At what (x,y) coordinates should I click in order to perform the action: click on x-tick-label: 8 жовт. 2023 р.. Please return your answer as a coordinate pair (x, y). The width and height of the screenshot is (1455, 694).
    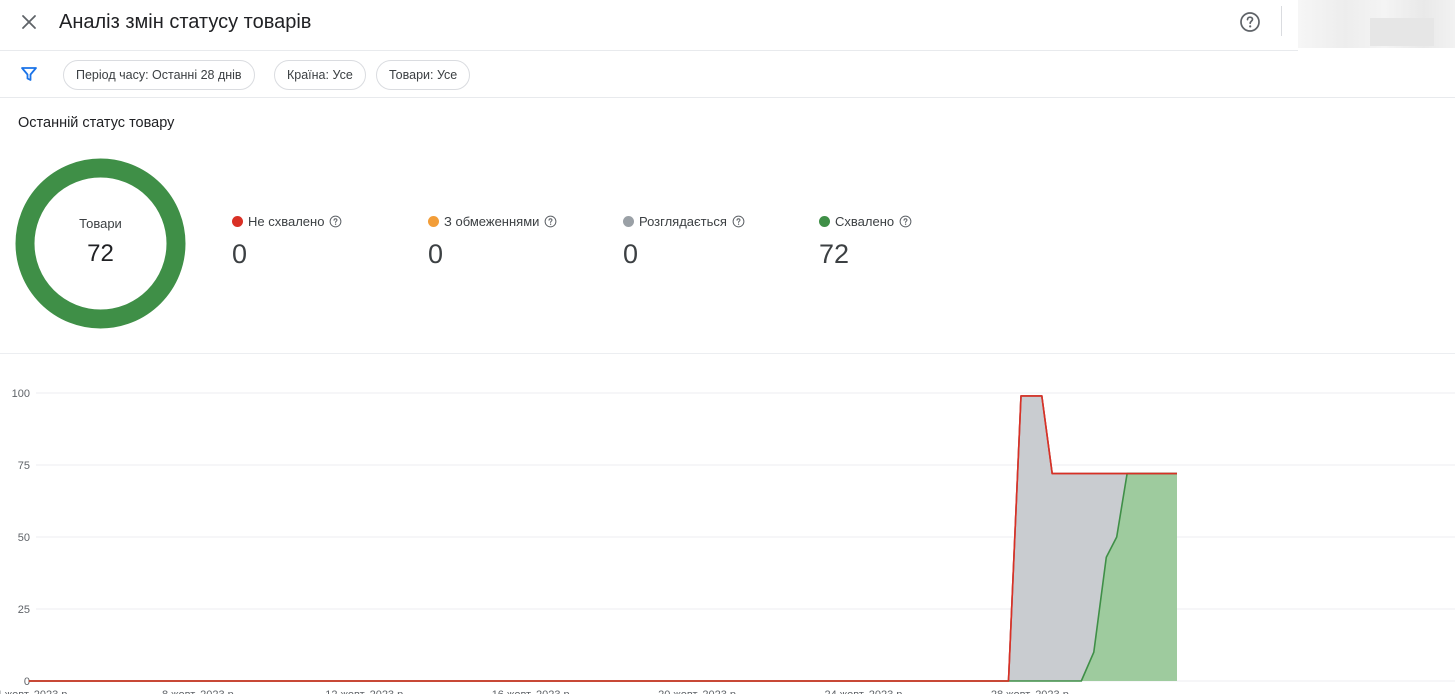
    Looking at the image, I should click on (199, 691).